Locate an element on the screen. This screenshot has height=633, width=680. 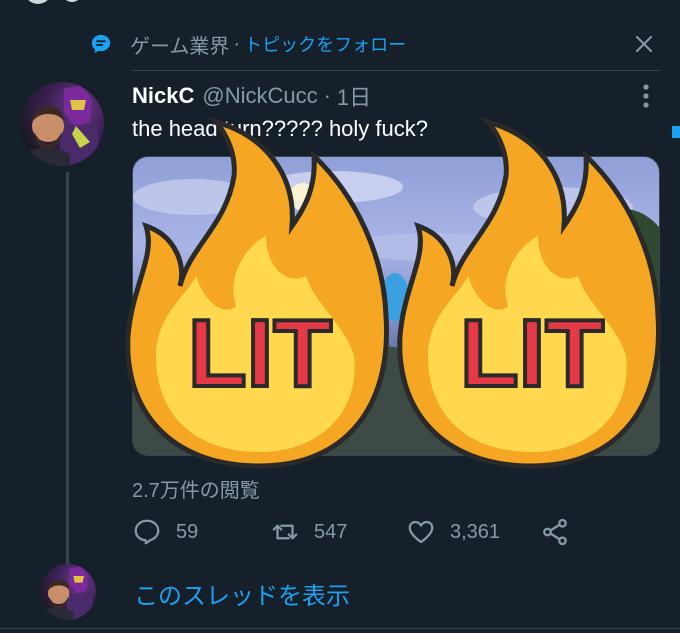
view-count: 2.7万件の閲覧 is located at coordinates (196, 488).